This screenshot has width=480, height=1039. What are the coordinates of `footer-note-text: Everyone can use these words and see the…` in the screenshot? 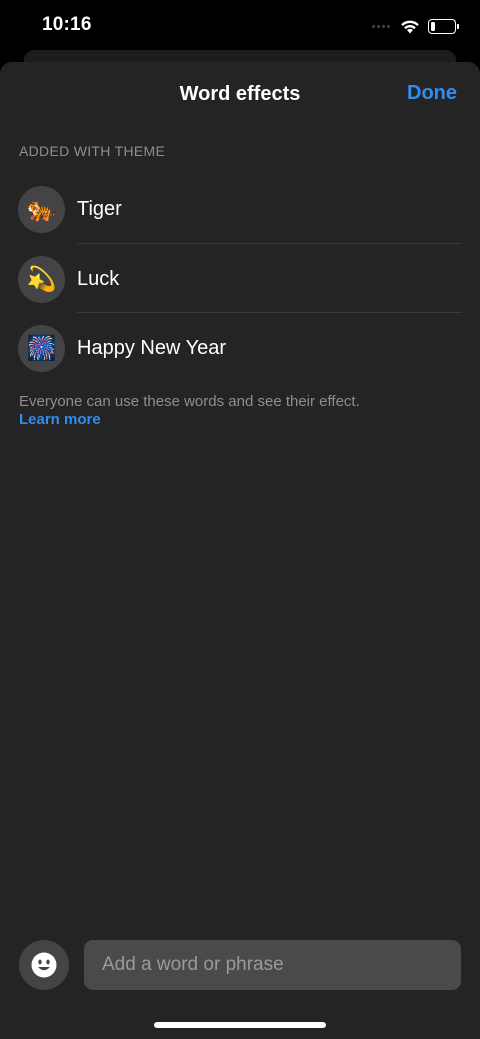 It's located at (189, 401).